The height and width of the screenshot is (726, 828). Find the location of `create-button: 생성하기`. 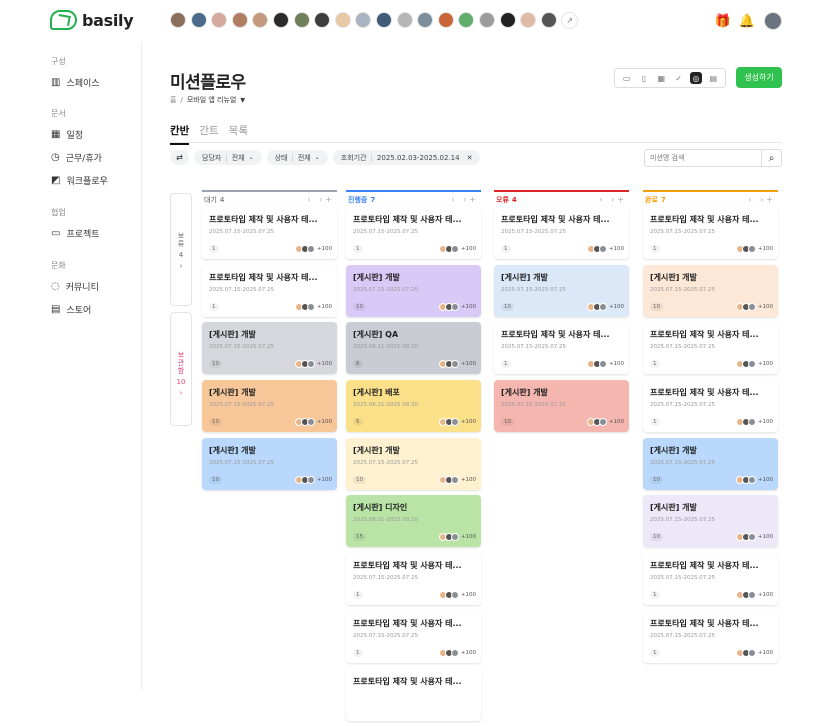

create-button: 생성하기 is located at coordinates (759, 77).